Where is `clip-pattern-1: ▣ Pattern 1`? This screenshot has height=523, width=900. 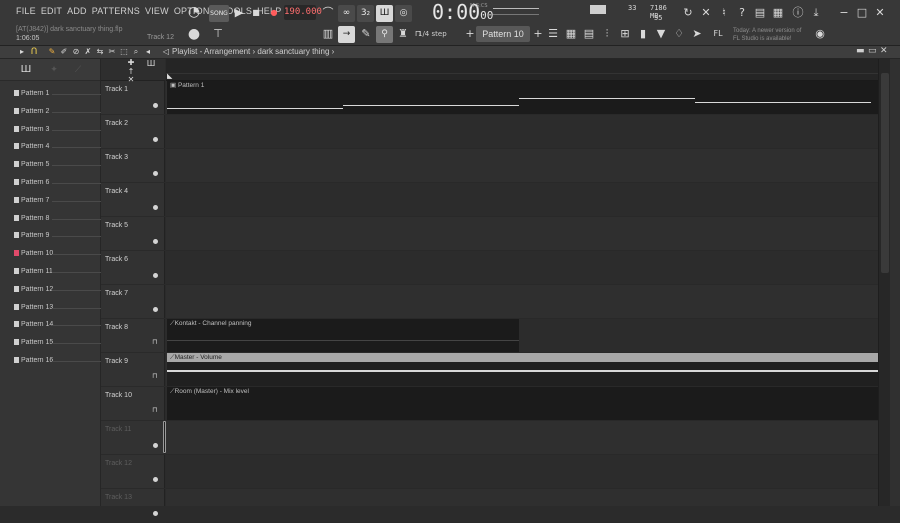 clip-pattern-1: ▣ Pattern 1 is located at coordinates (522, 97).